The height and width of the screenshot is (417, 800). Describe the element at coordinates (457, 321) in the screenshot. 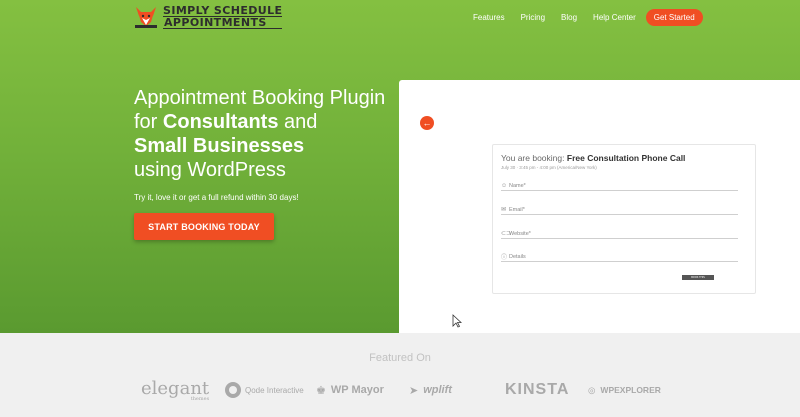

I see `mouse-pointer-icon` at that location.